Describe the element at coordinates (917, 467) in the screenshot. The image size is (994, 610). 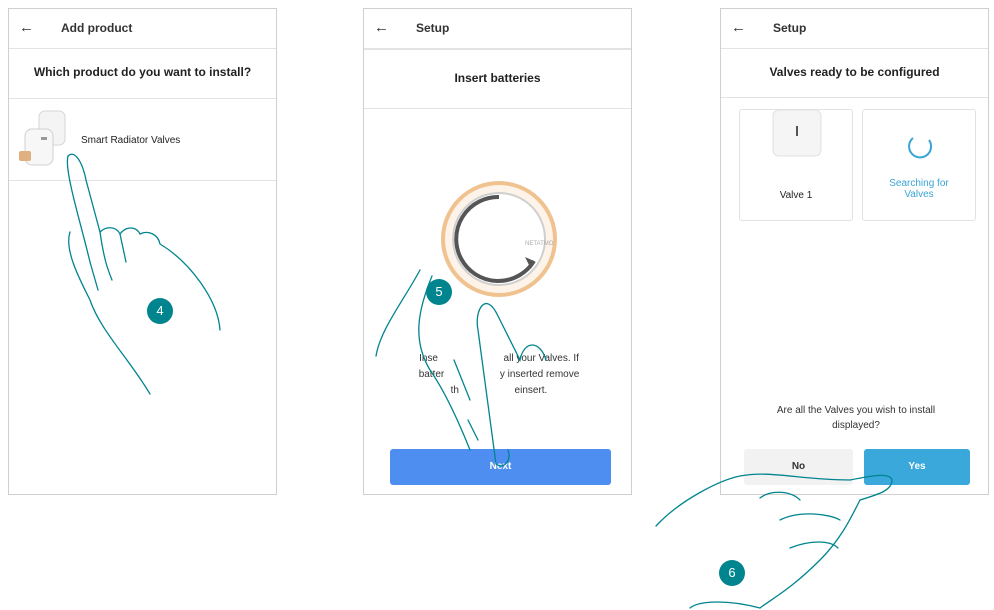
I see `yes-button: Yes` at that location.